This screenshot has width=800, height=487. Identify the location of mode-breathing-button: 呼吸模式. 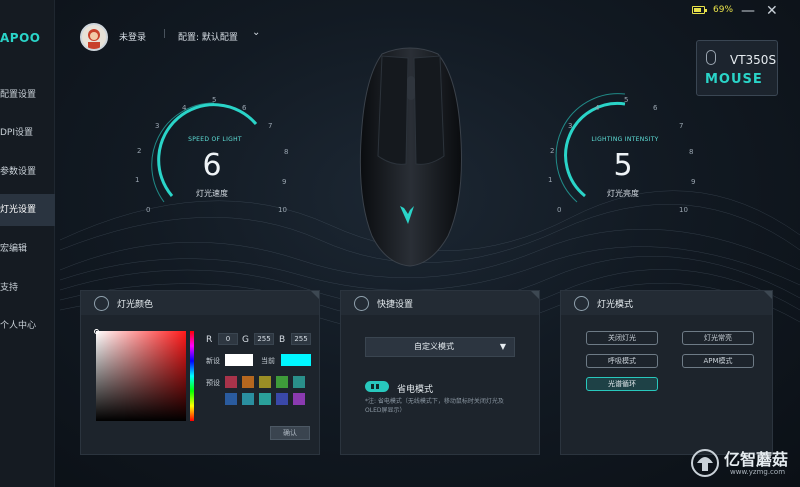
(622, 361).